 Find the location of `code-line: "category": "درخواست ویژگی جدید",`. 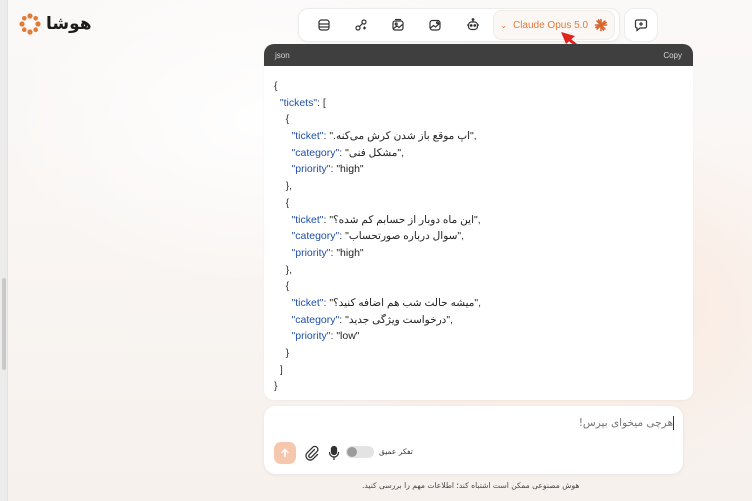

code-line: "category": "درخواست ویژگی جدید", is located at coordinates (478, 320).